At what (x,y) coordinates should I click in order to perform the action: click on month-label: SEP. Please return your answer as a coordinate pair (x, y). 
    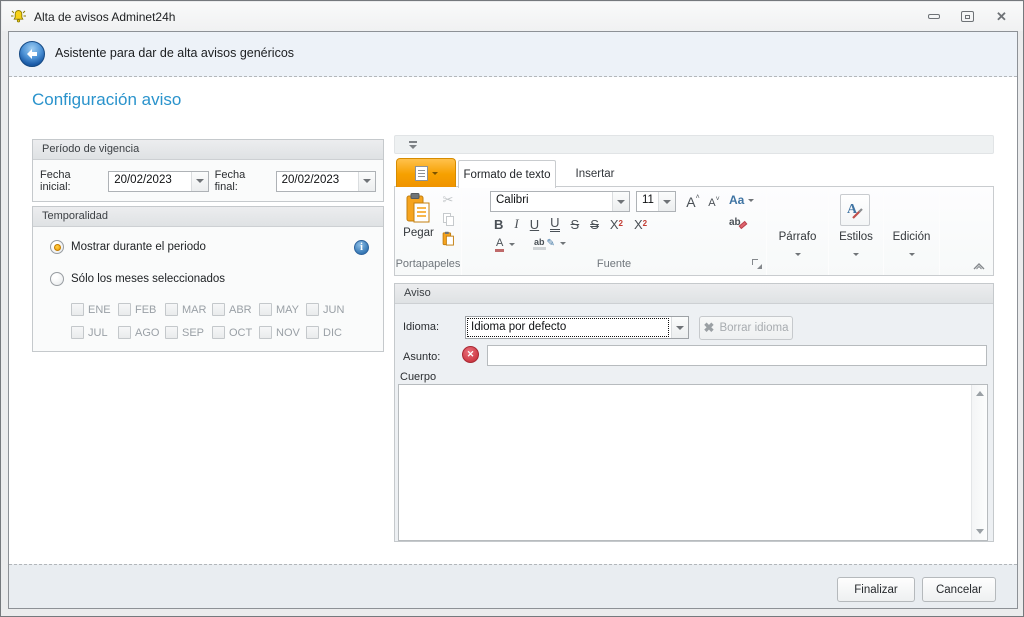
    Looking at the image, I should click on (193, 332).